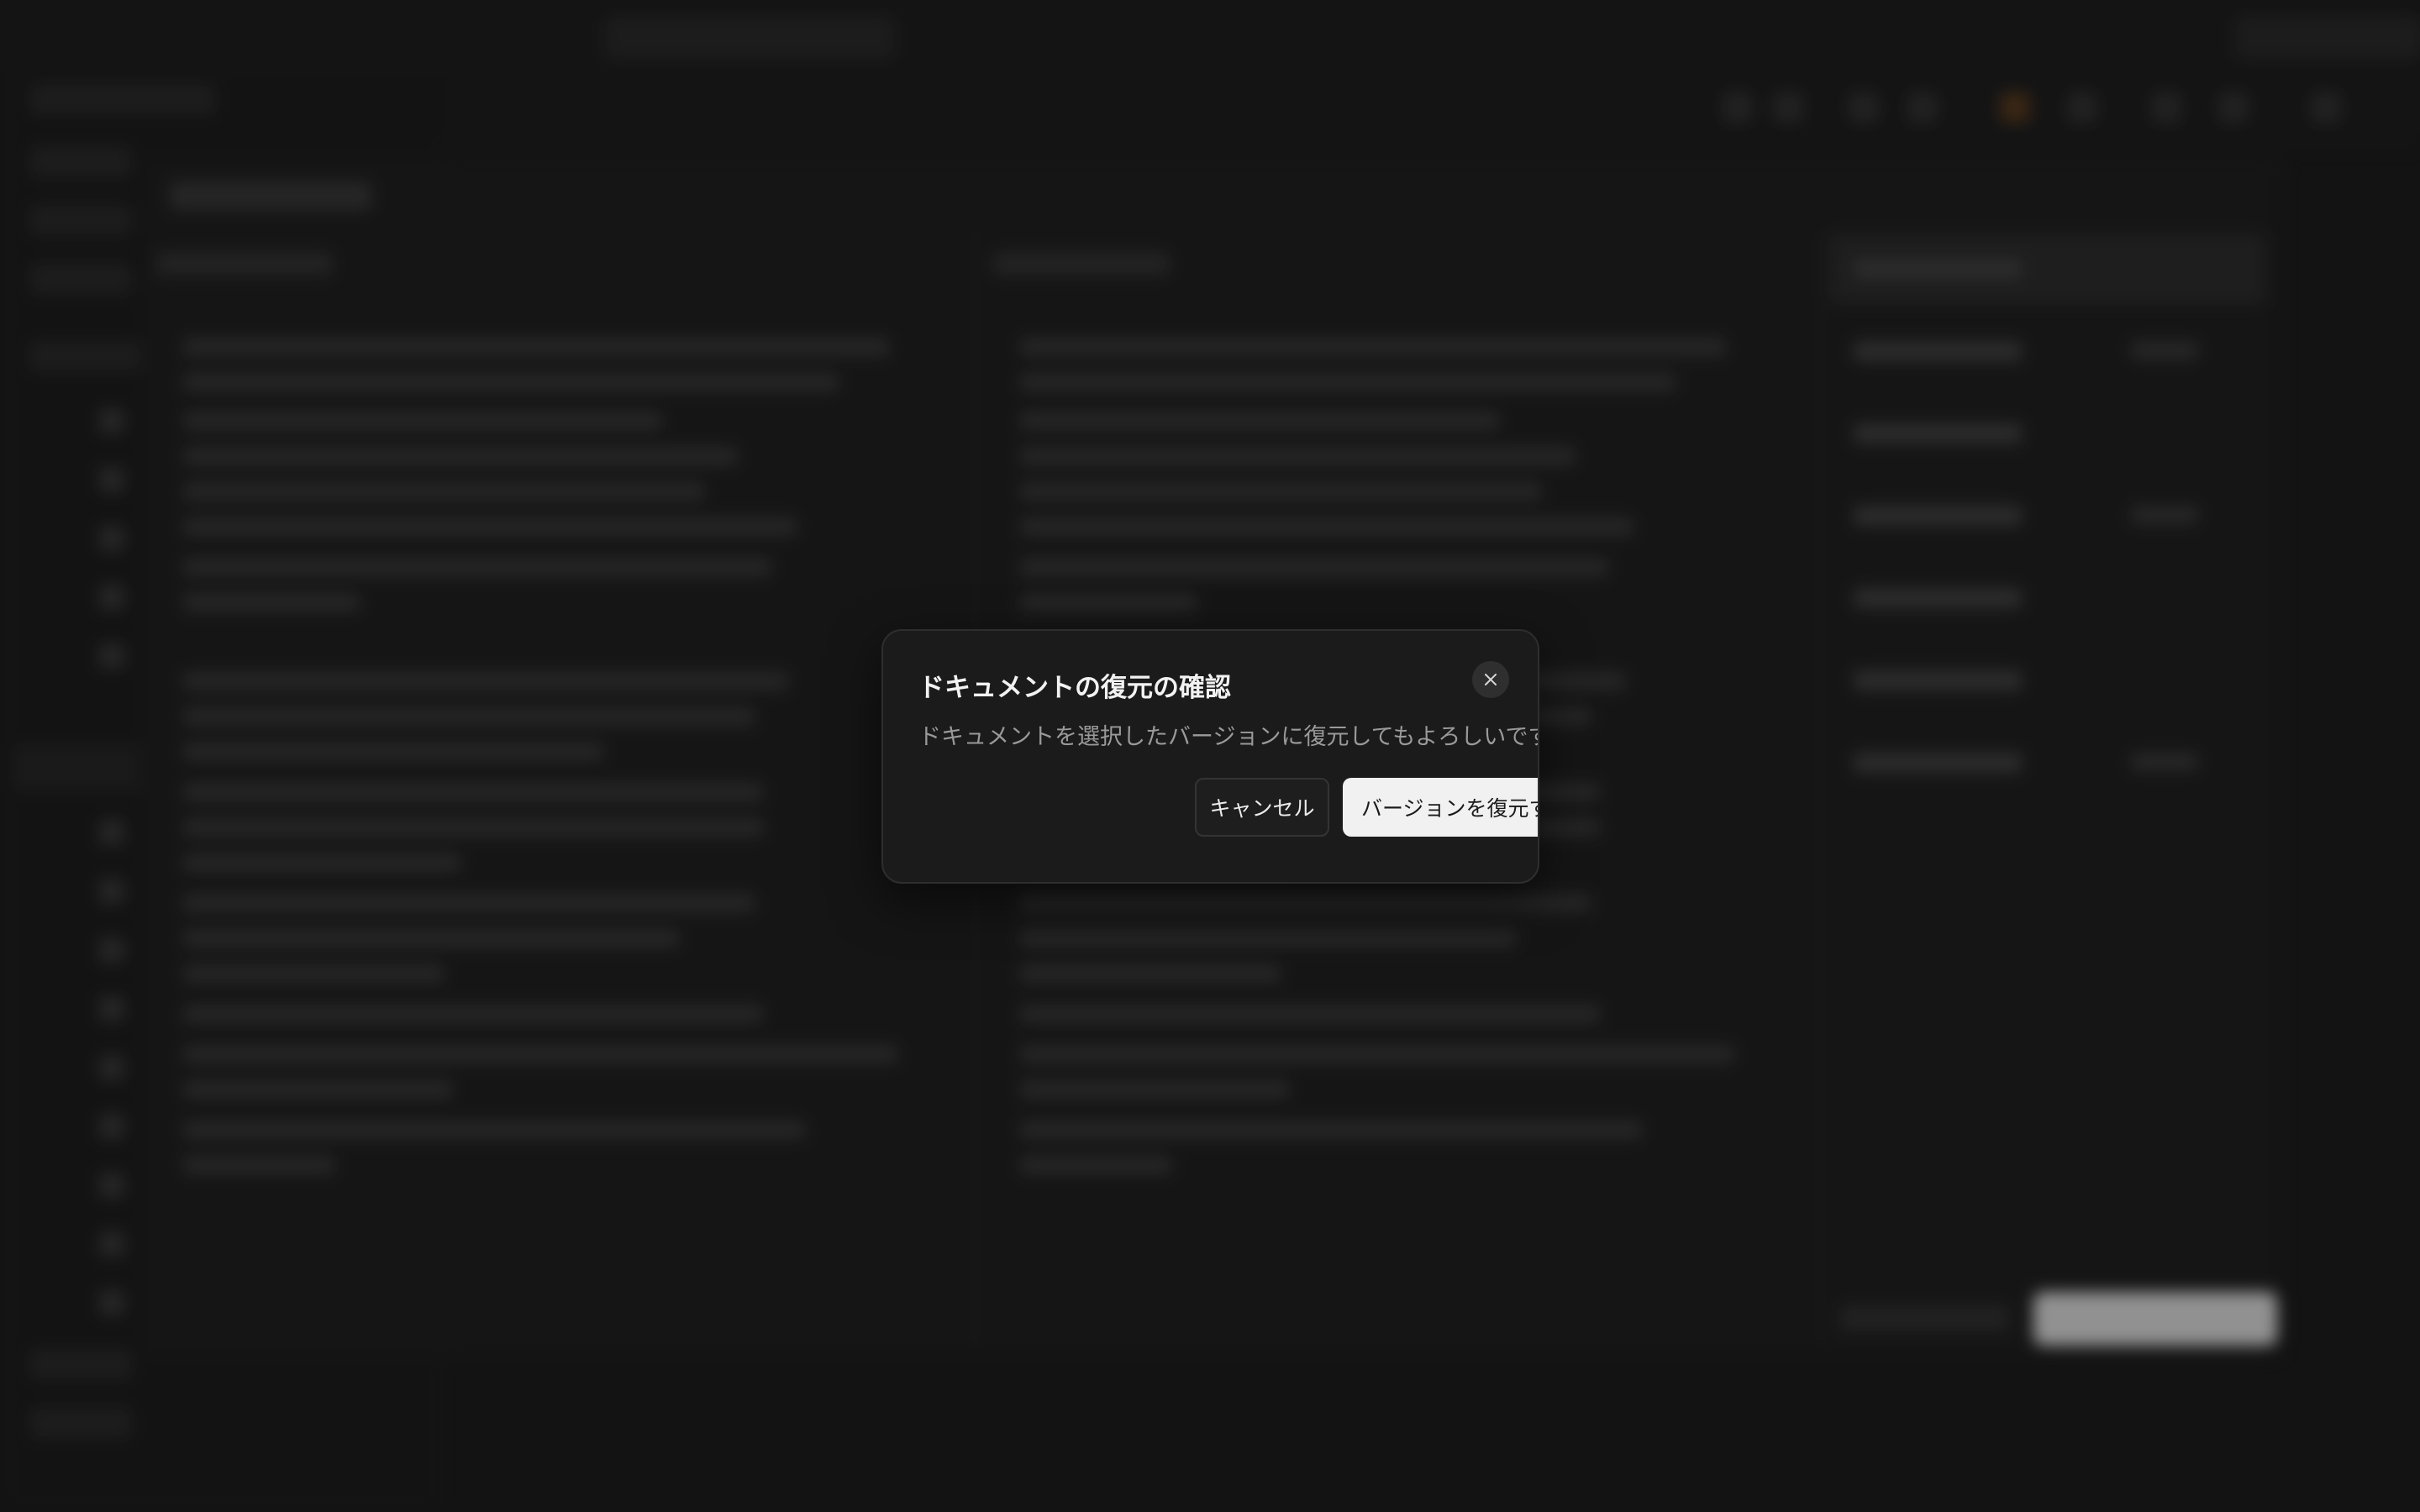 This screenshot has width=2420, height=1512. I want to click on close-button, so click(1490, 679).